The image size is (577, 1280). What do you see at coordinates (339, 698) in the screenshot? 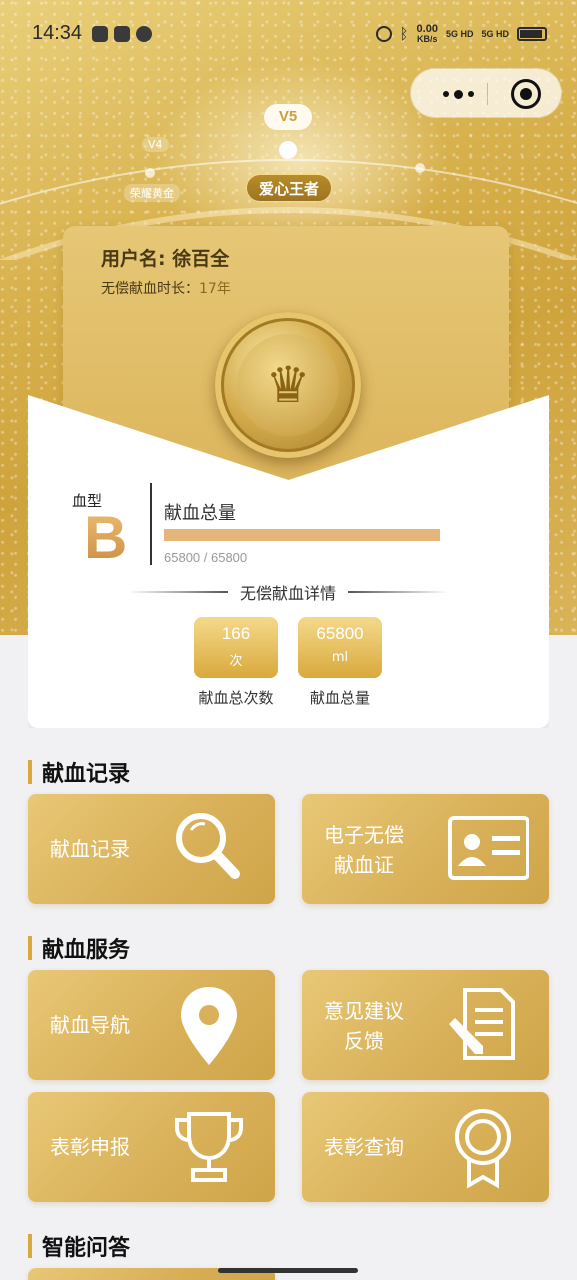
I see `stat-caption: 献血总量` at bounding box center [339, 698].